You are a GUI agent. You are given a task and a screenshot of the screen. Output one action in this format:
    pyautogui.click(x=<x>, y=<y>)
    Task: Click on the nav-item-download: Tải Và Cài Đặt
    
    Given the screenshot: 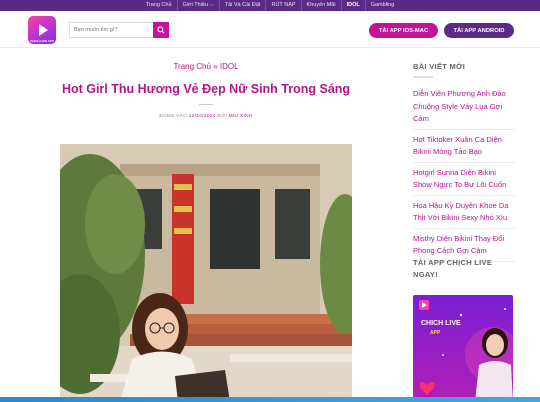 What is the action you would take?
    pyautogui.click(x=242, y=5)
    